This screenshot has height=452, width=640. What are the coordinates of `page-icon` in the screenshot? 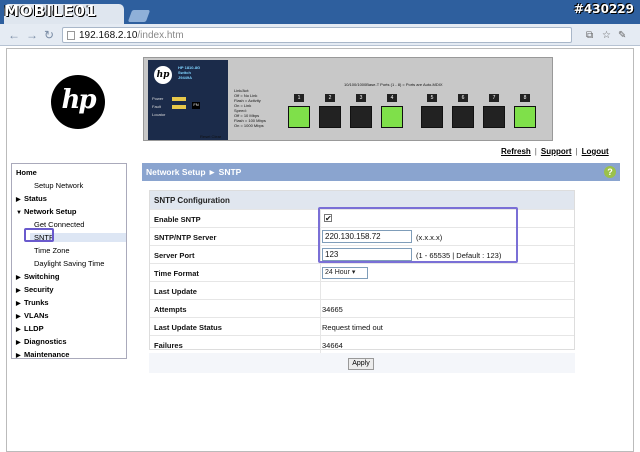 It's located at (71, 35).